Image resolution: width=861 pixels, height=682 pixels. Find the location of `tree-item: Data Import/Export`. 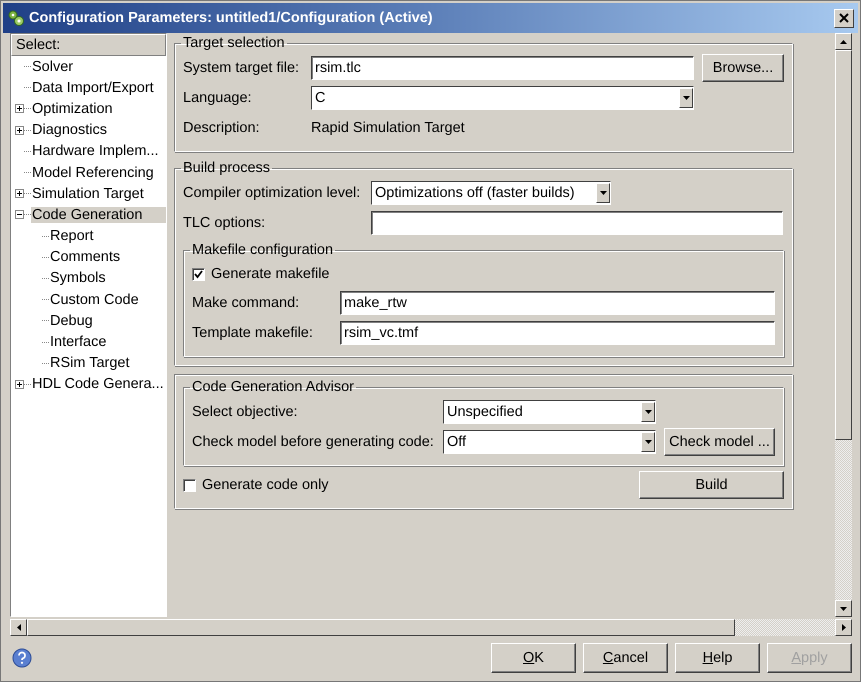

tree-item: Data Import/Export is located at coordinates (98, 88).